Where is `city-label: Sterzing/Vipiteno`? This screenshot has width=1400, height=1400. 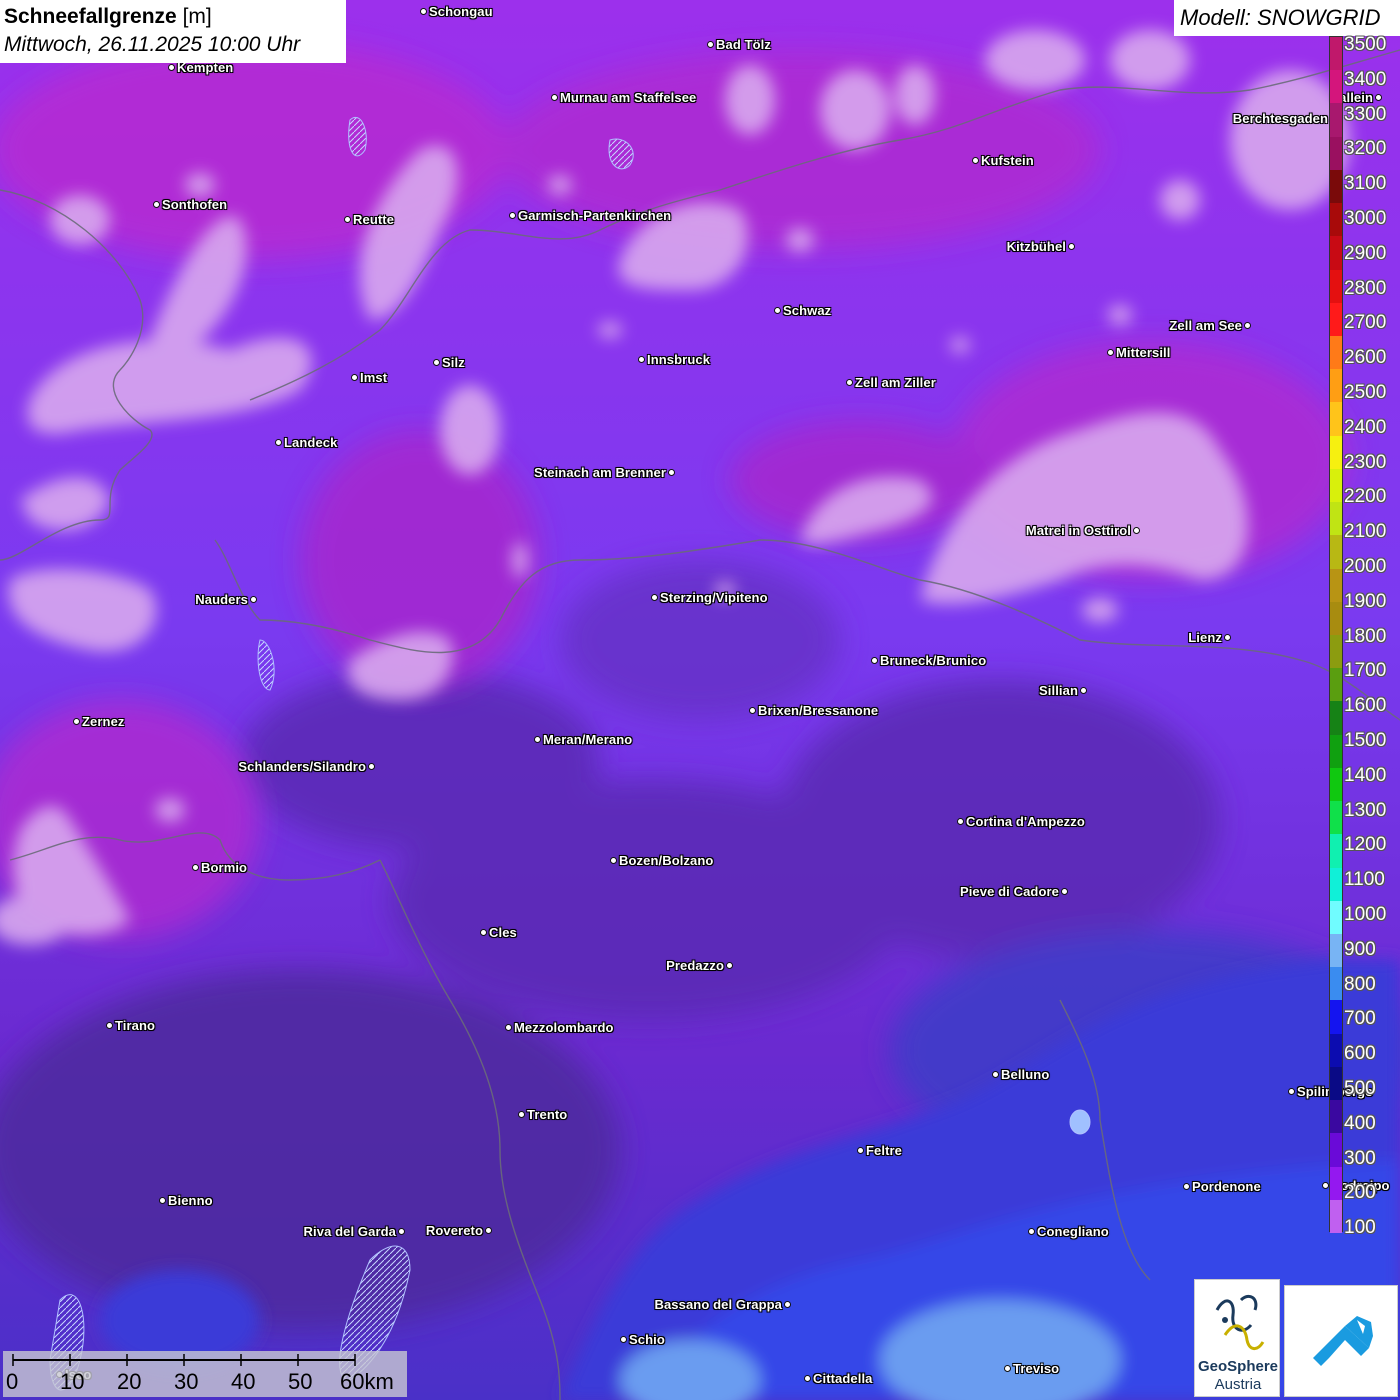
city-label: Sterzing/Vipiteno is located at coordinates (714, 597).